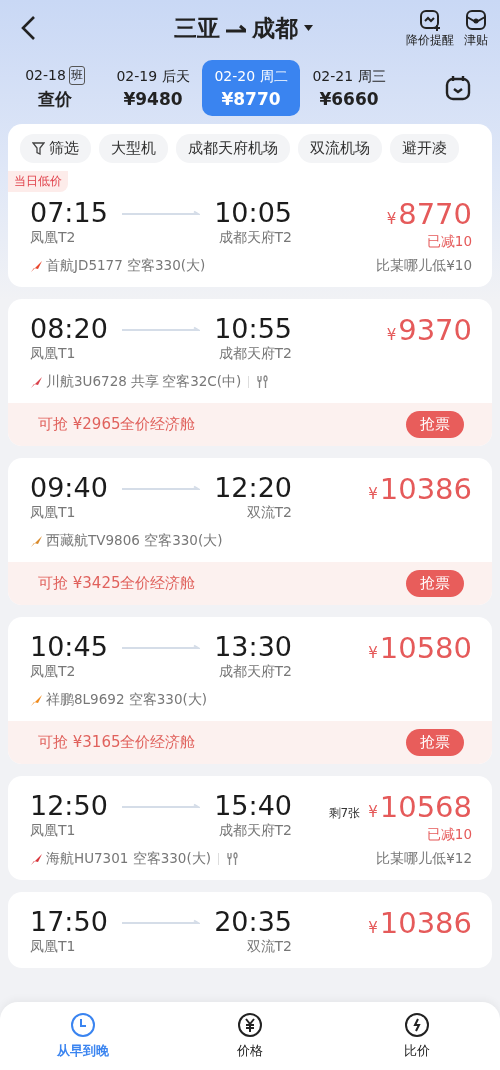 The image size is (500, 1070). What do you see at coordinates (253, 328) in the screenshot?
I see `arrival-time: 10:55` at bounding box center [253, 328].